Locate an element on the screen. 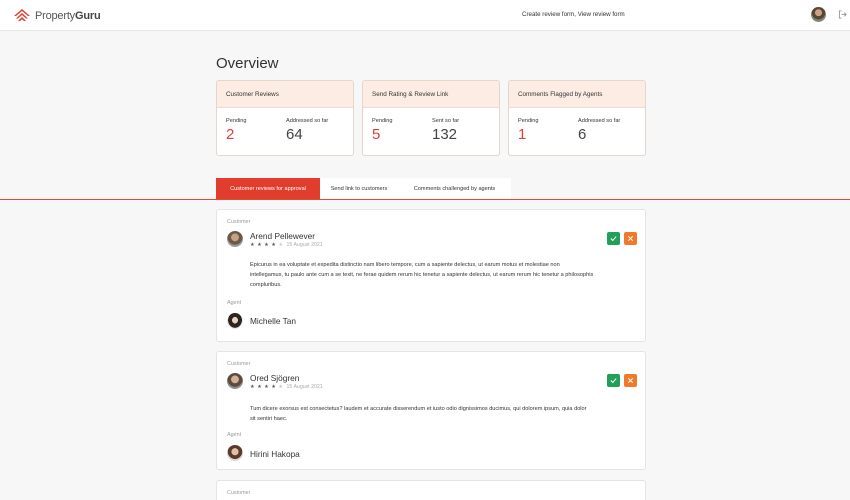 This screenshot has width=850, height=500. logo-text: PropertyGuru is located at coordinates (68, 16).